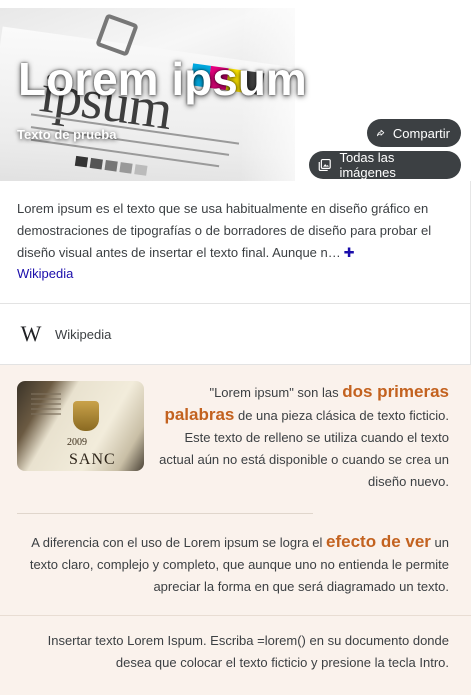  Describe the element at coordinates (77, 442) in the screenshot. I see `thumb-year: 2009` at that location.